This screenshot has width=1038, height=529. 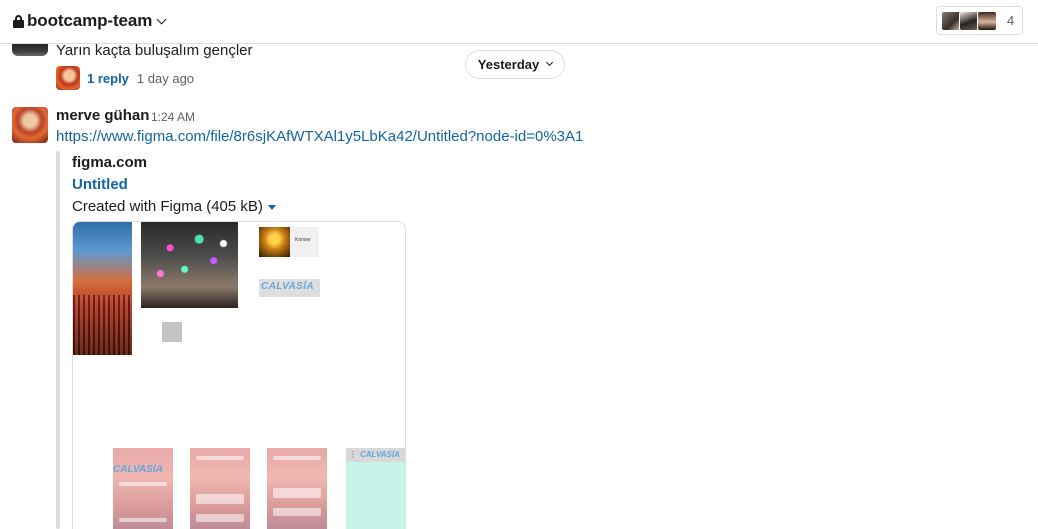 I want to click on channel-title-button: bootcamp-team, so click(x=90, y=21).